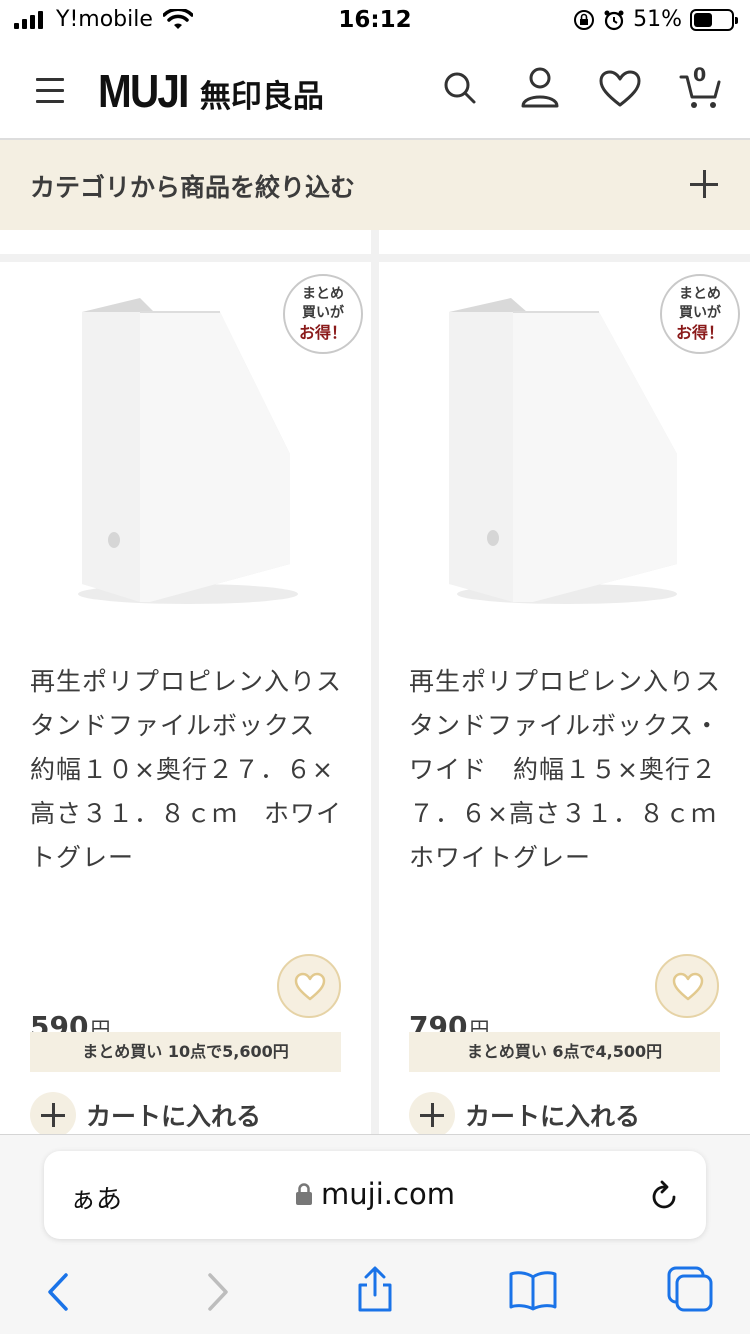 The image size is (750, 1334). Describe the element at coordinates (185, 1052) in the screenshot. I see `bulk-price-info: まとめ買い 10点で5,600円` at that location.